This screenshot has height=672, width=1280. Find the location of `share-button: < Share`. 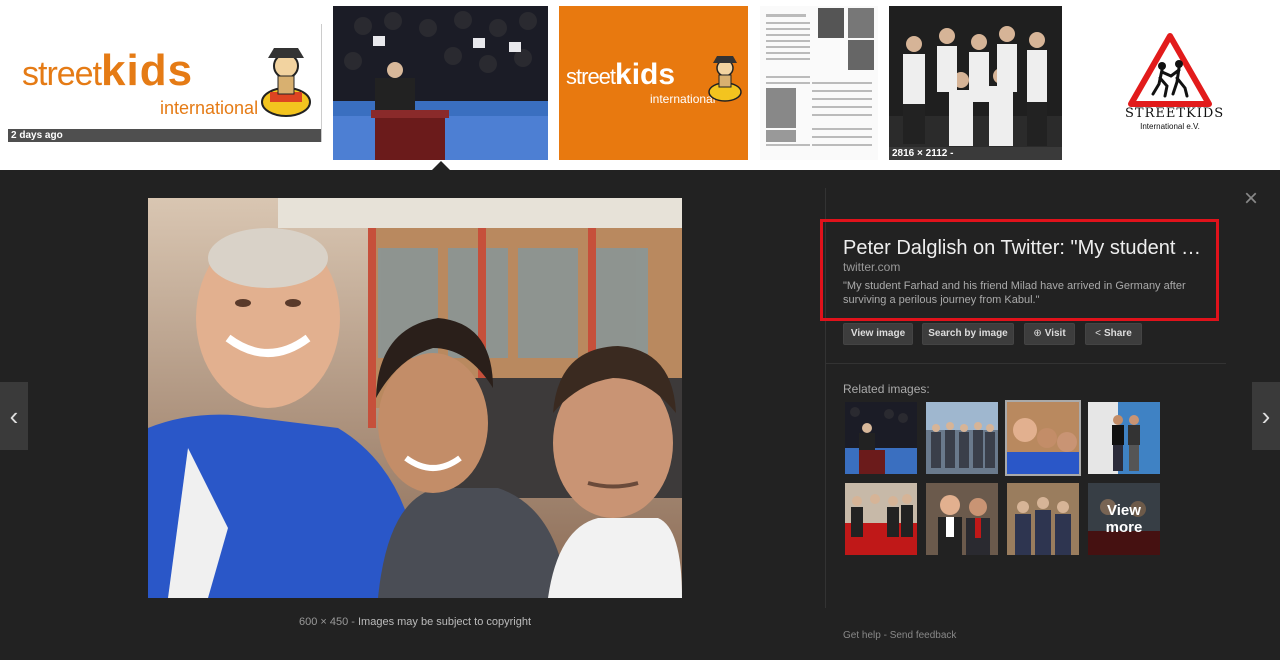

share-button: < Share is located at coordinates (1113, 334).